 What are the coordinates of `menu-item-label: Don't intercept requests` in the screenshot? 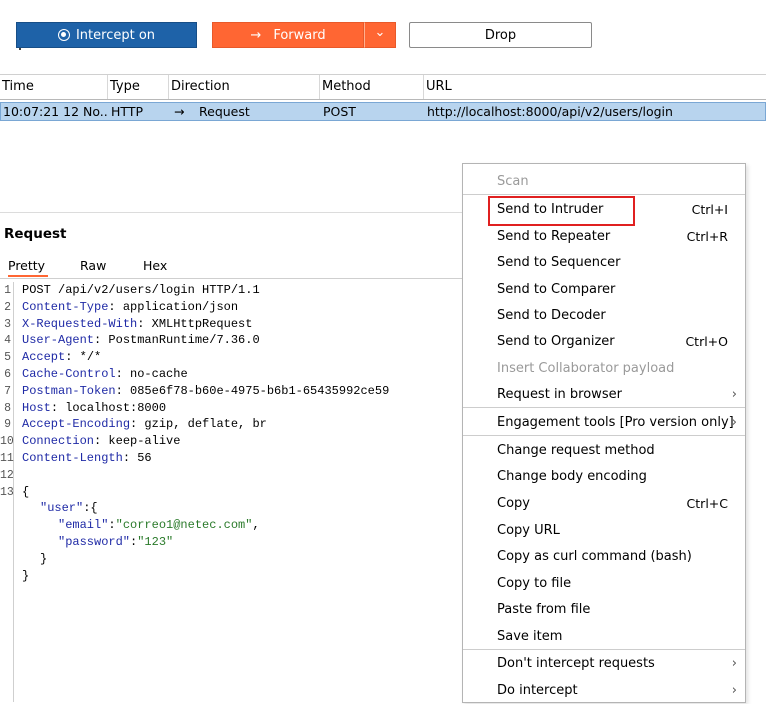 It's located at (576, 663).